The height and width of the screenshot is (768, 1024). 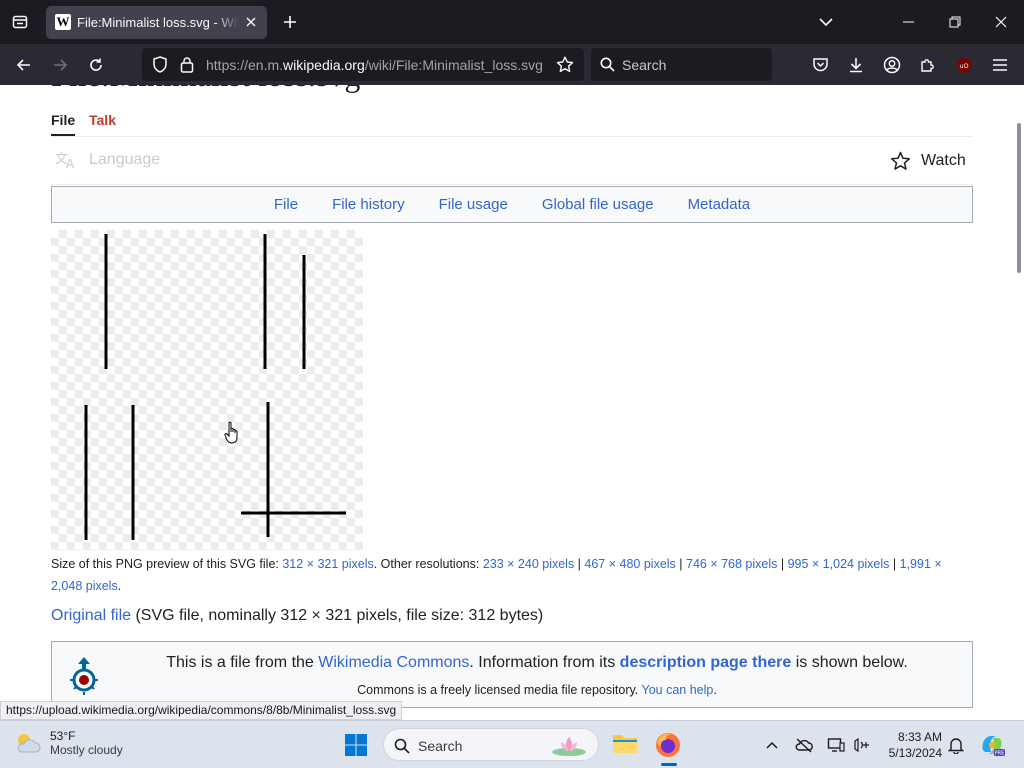 I want to click on account-icon, so click(x=892, y=65).